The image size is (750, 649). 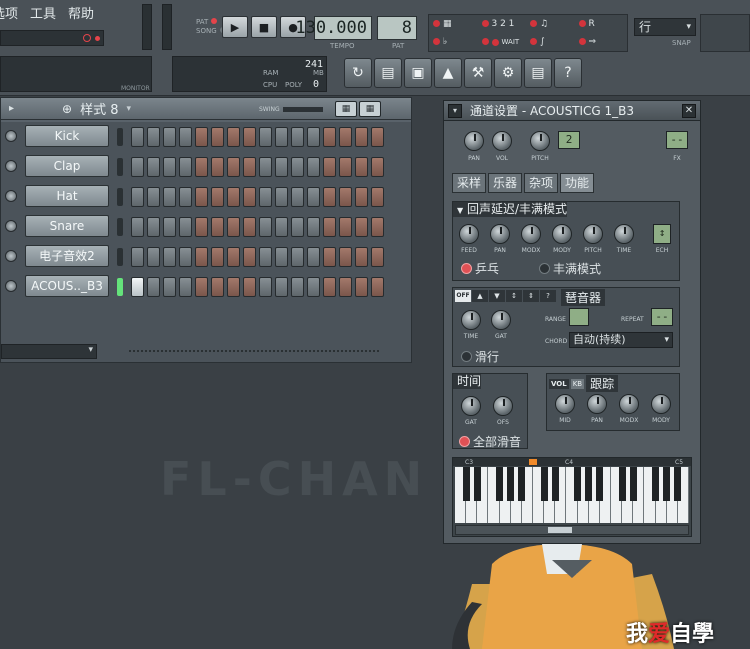 I want to click on audio-settings-button: ⚙, so click(x=508, y=73).